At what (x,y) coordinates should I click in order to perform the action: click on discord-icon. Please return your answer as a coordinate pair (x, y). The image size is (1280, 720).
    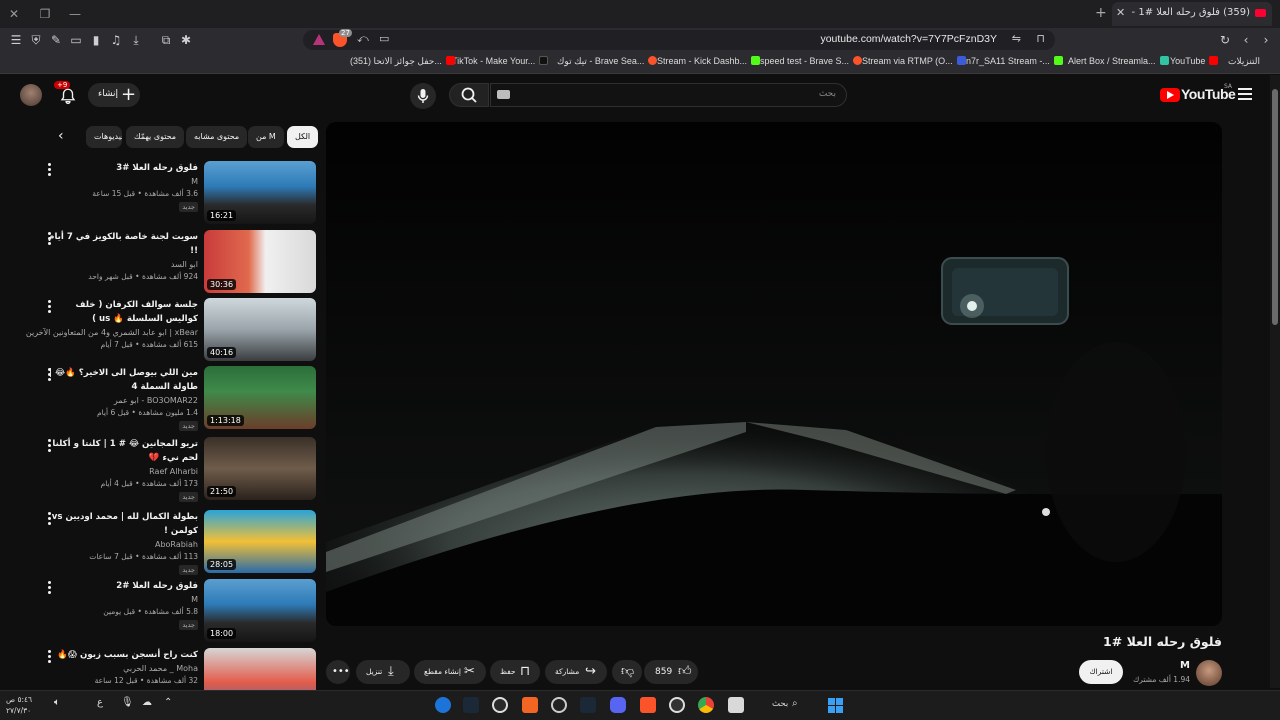
    Looking at the image, I should click on (618, 705).